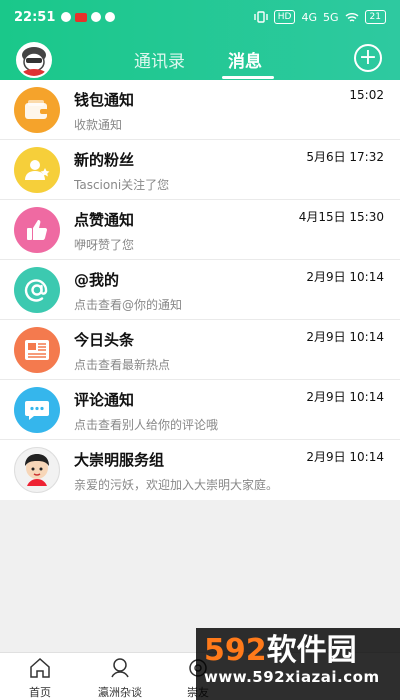  Describe the element at coordinates (35, 17) in the screenshot. I see `status-time: 22:51` at that location.